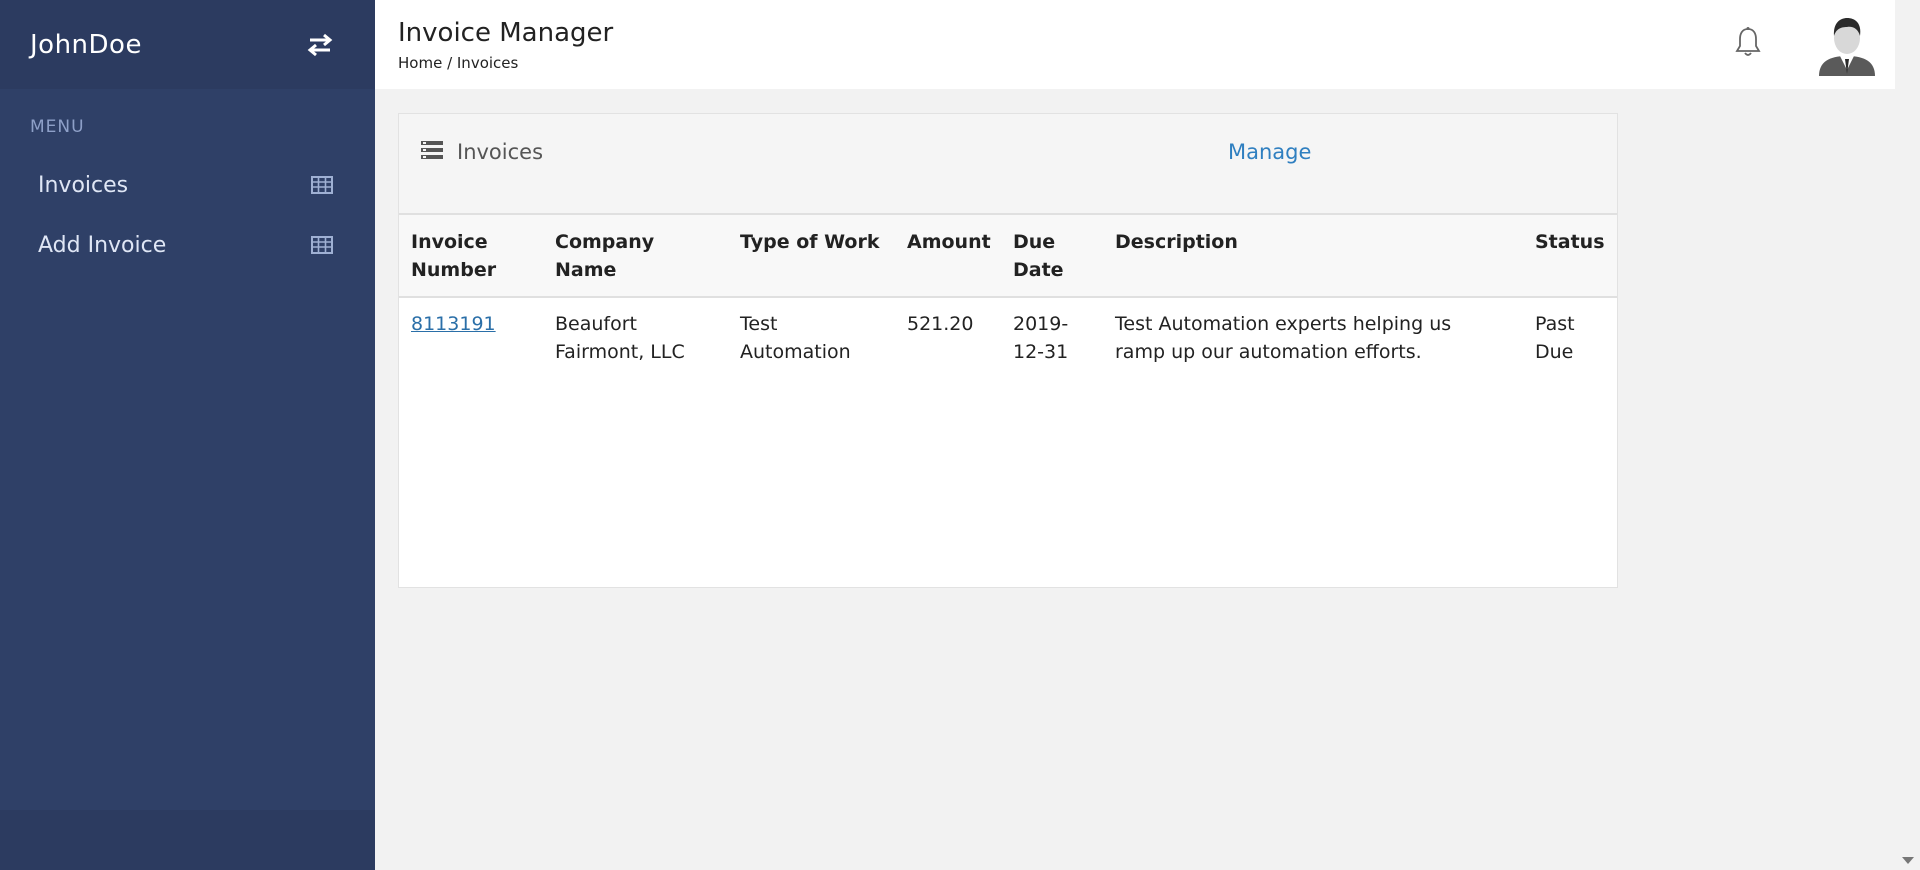 The width and height of the screenshot is (1920, 870). Describe the element at coordinates (1907, 435) in the screenshot. I see `scrollbar` at that location.